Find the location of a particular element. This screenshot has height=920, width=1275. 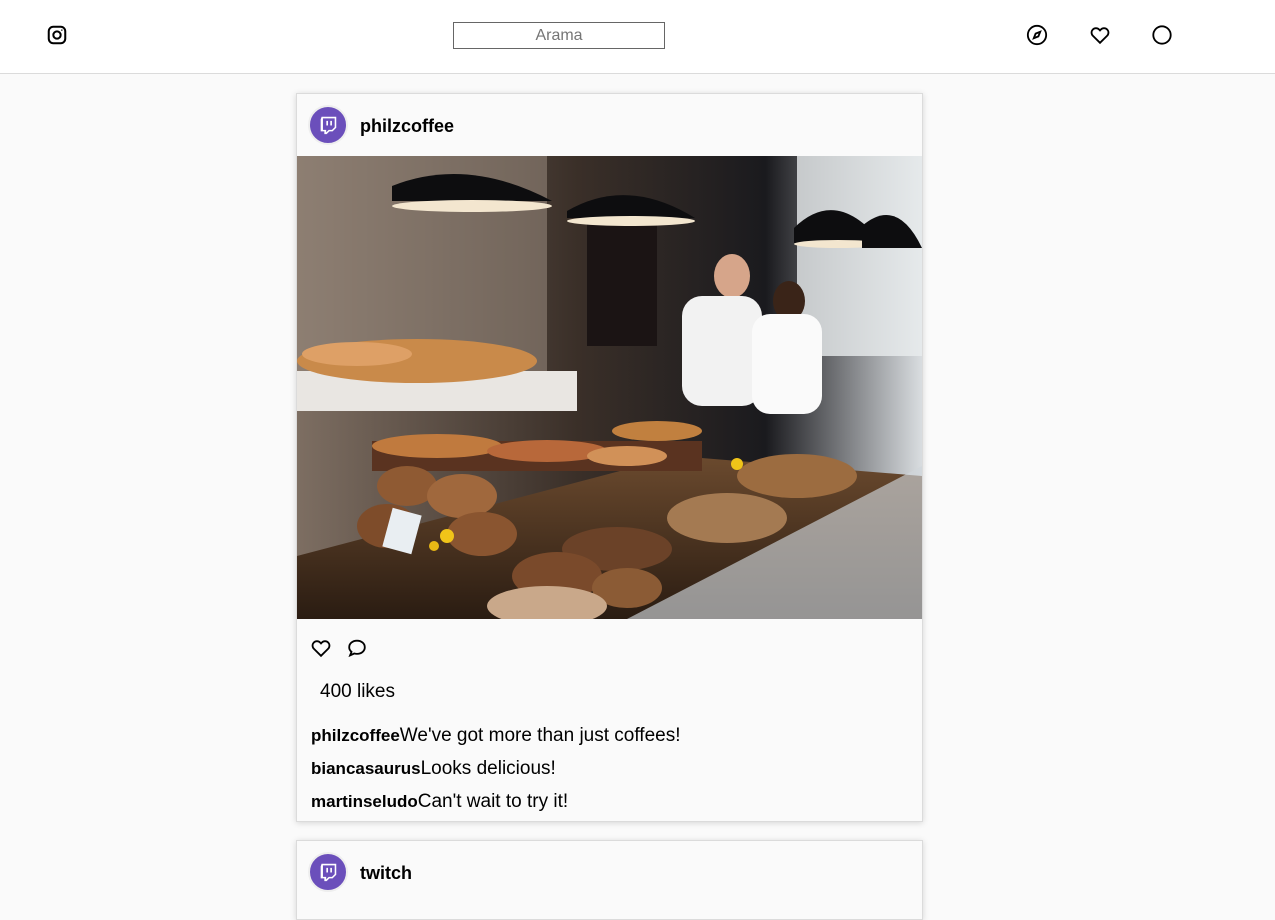

comment: martinseludoCan't wait to try it! is located at coordinates (439, 802).